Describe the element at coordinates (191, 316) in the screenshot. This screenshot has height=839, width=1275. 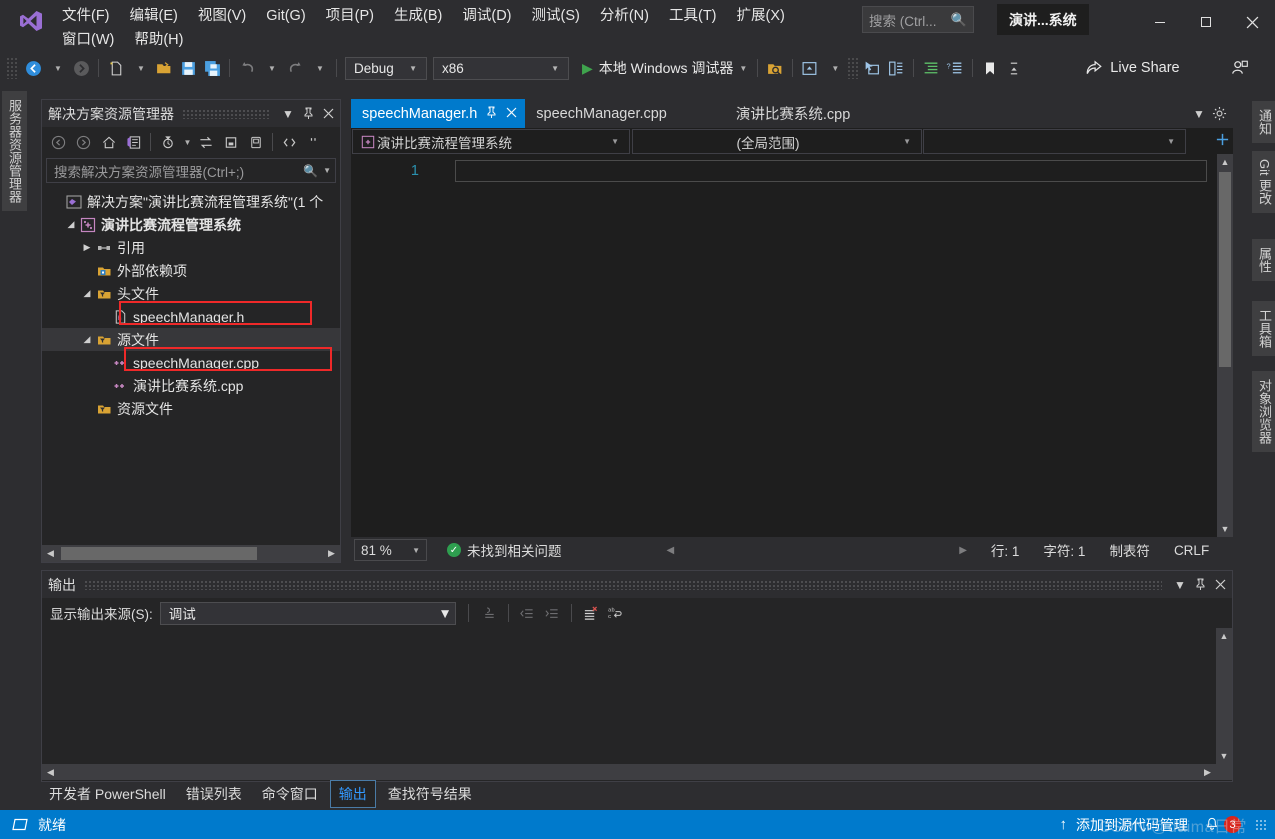
I see `tree-item-speechmanager-h: h speechManager.h` at that location.